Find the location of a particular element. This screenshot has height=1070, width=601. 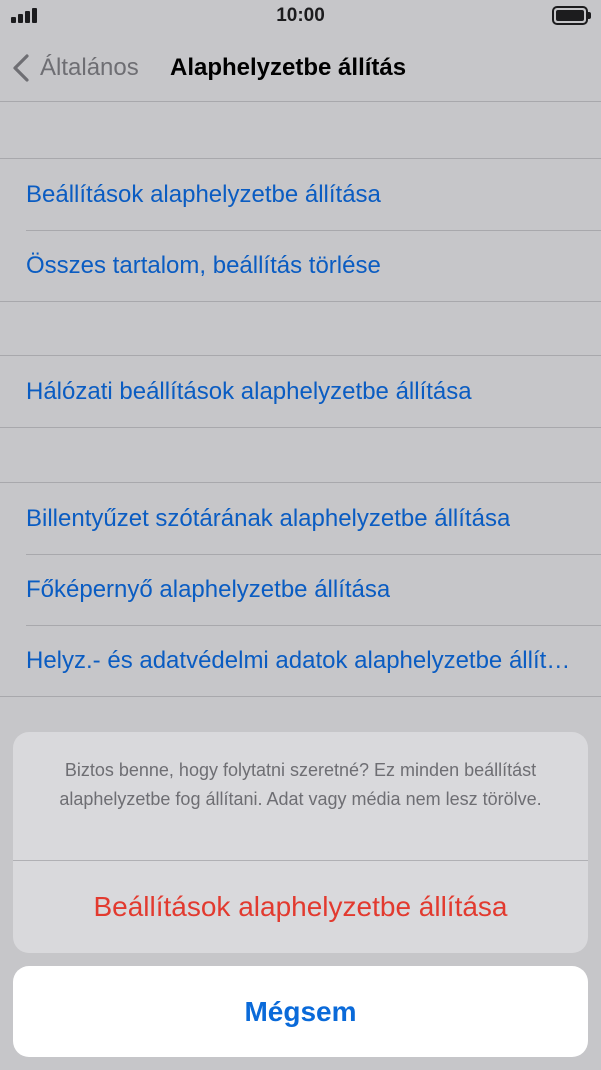

reset-home-screen-label: Főképernyő alaphelyzetbe állítása is located at coordinates (208, 589).